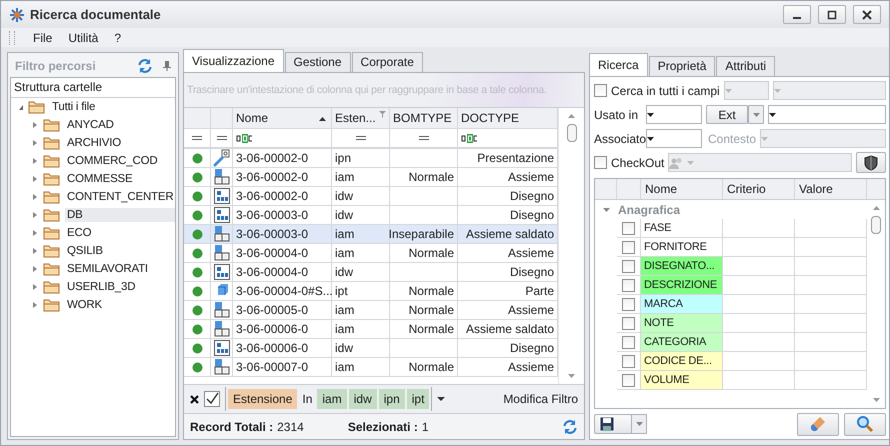  I want to click on column-header: DOCTYPE, so click(508, 118).